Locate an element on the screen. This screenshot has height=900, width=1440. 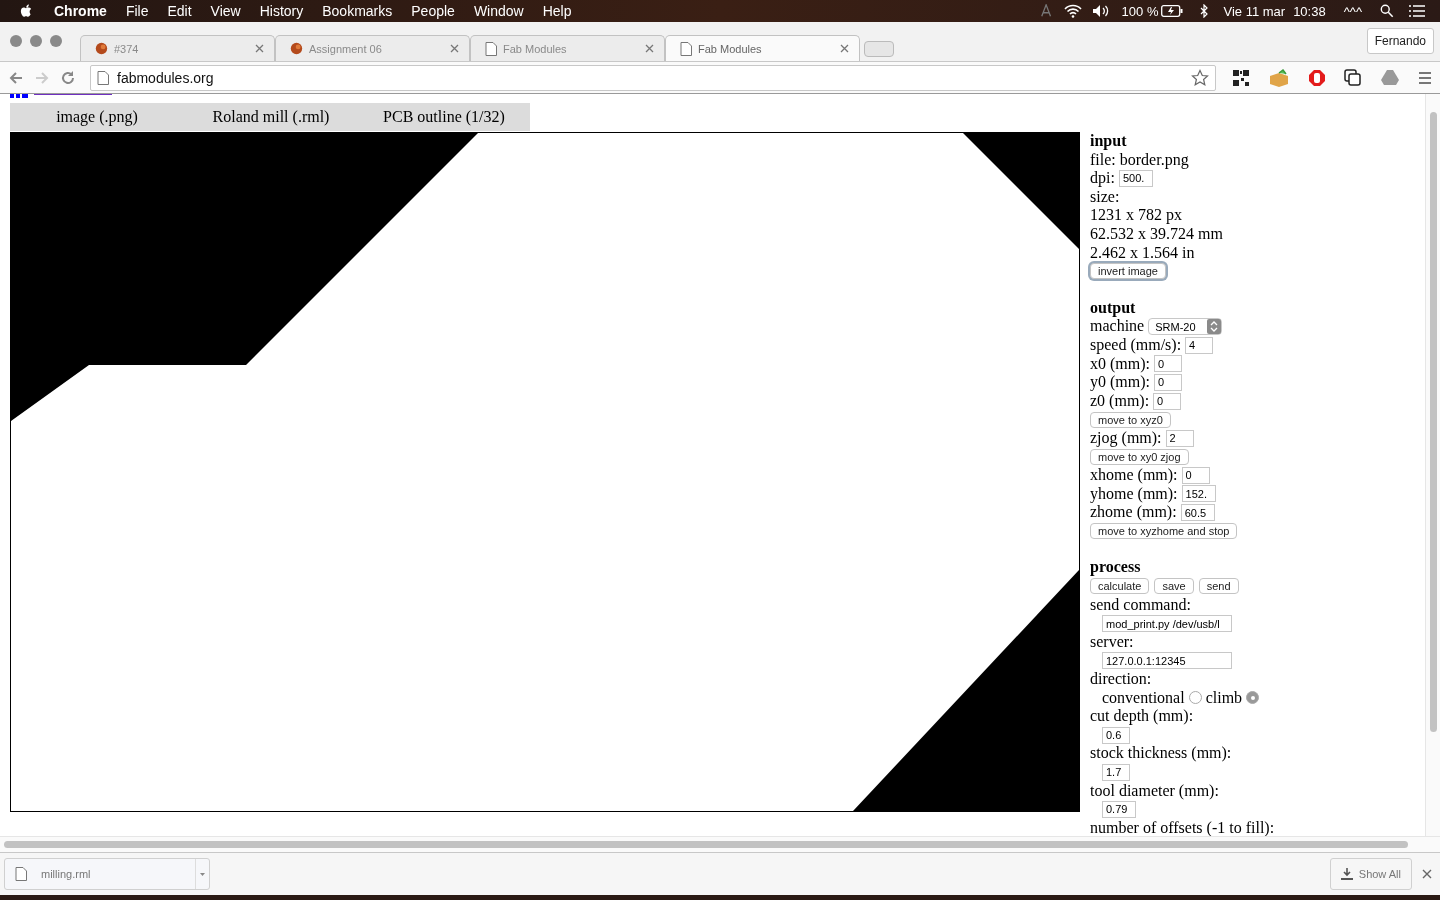
list-icon is located at coordinates (1417, 11).